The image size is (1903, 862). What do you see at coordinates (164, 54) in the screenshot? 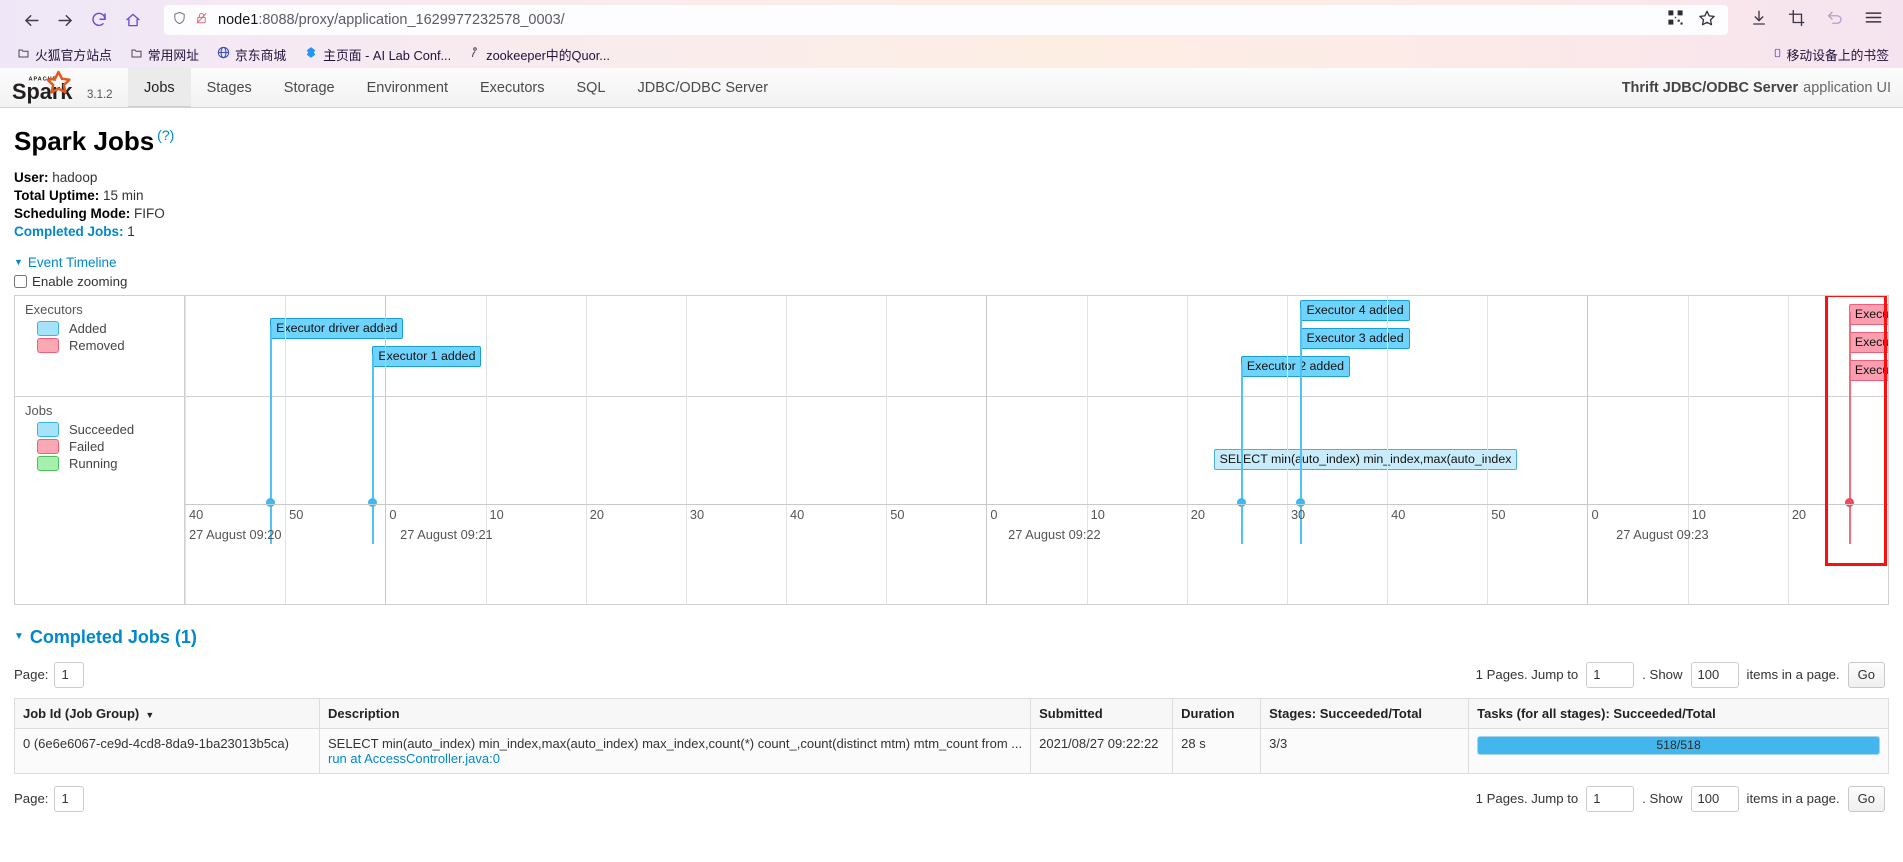
I see `bookmark-item: 常用网址` at bounding box center [164, 54].